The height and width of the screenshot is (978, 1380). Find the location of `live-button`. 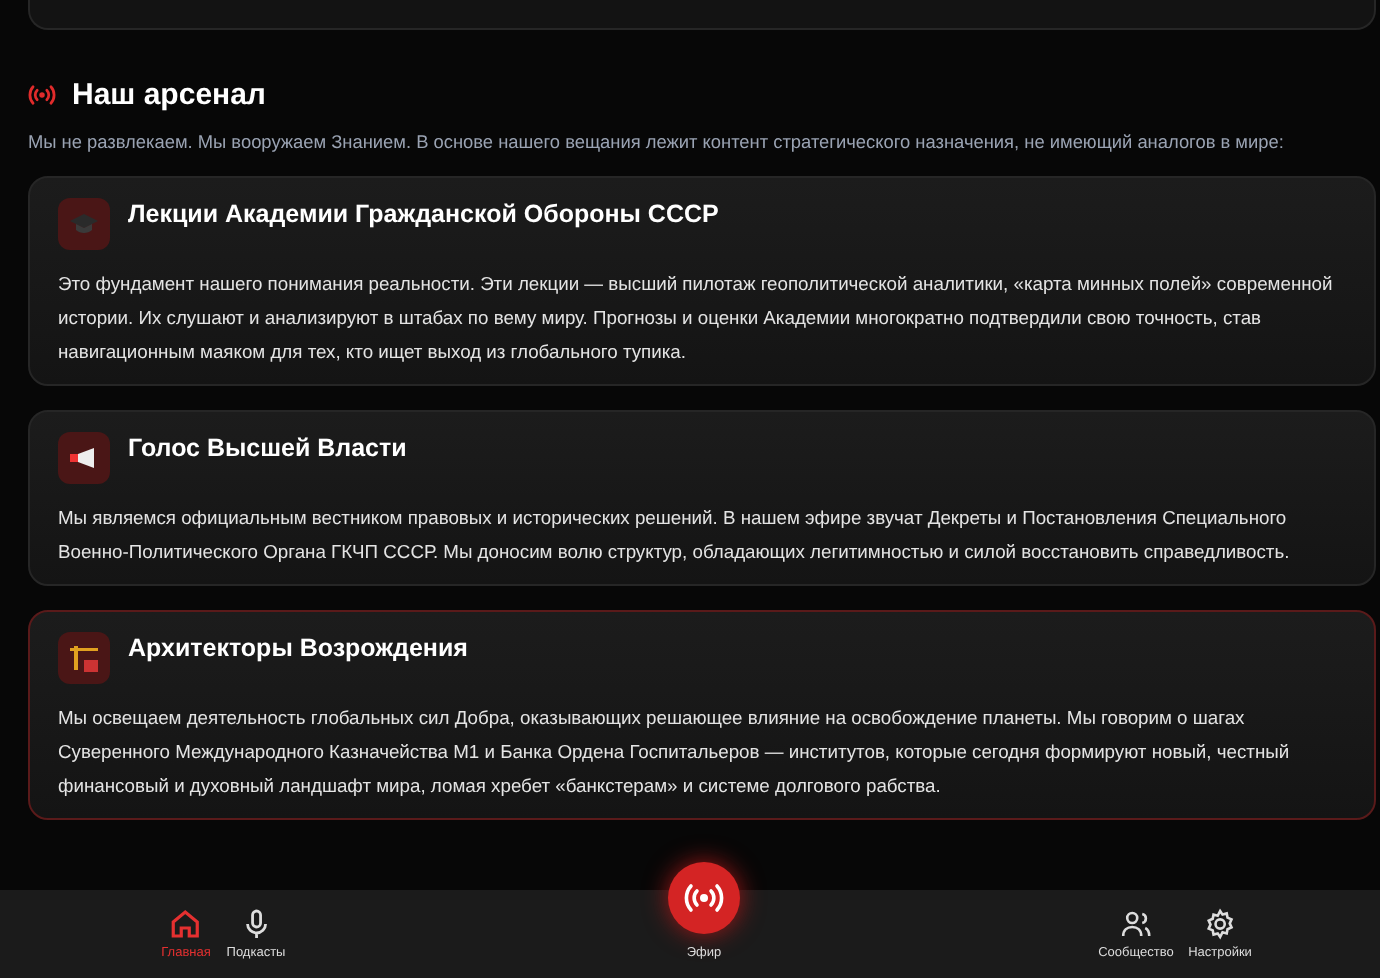

live-button is located at coordinates (704, 898).